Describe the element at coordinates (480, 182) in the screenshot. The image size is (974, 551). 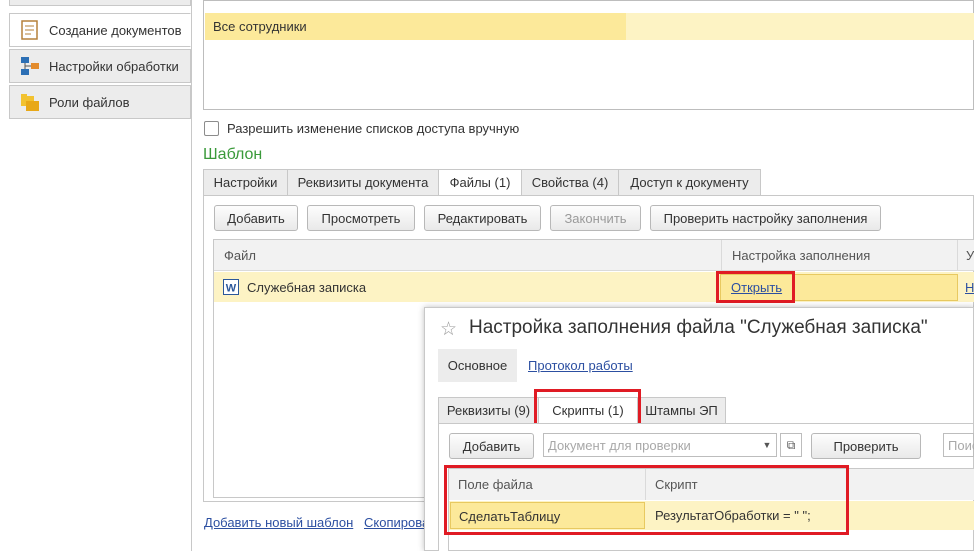
I see `tab-files: Файлы (1)` at that location.